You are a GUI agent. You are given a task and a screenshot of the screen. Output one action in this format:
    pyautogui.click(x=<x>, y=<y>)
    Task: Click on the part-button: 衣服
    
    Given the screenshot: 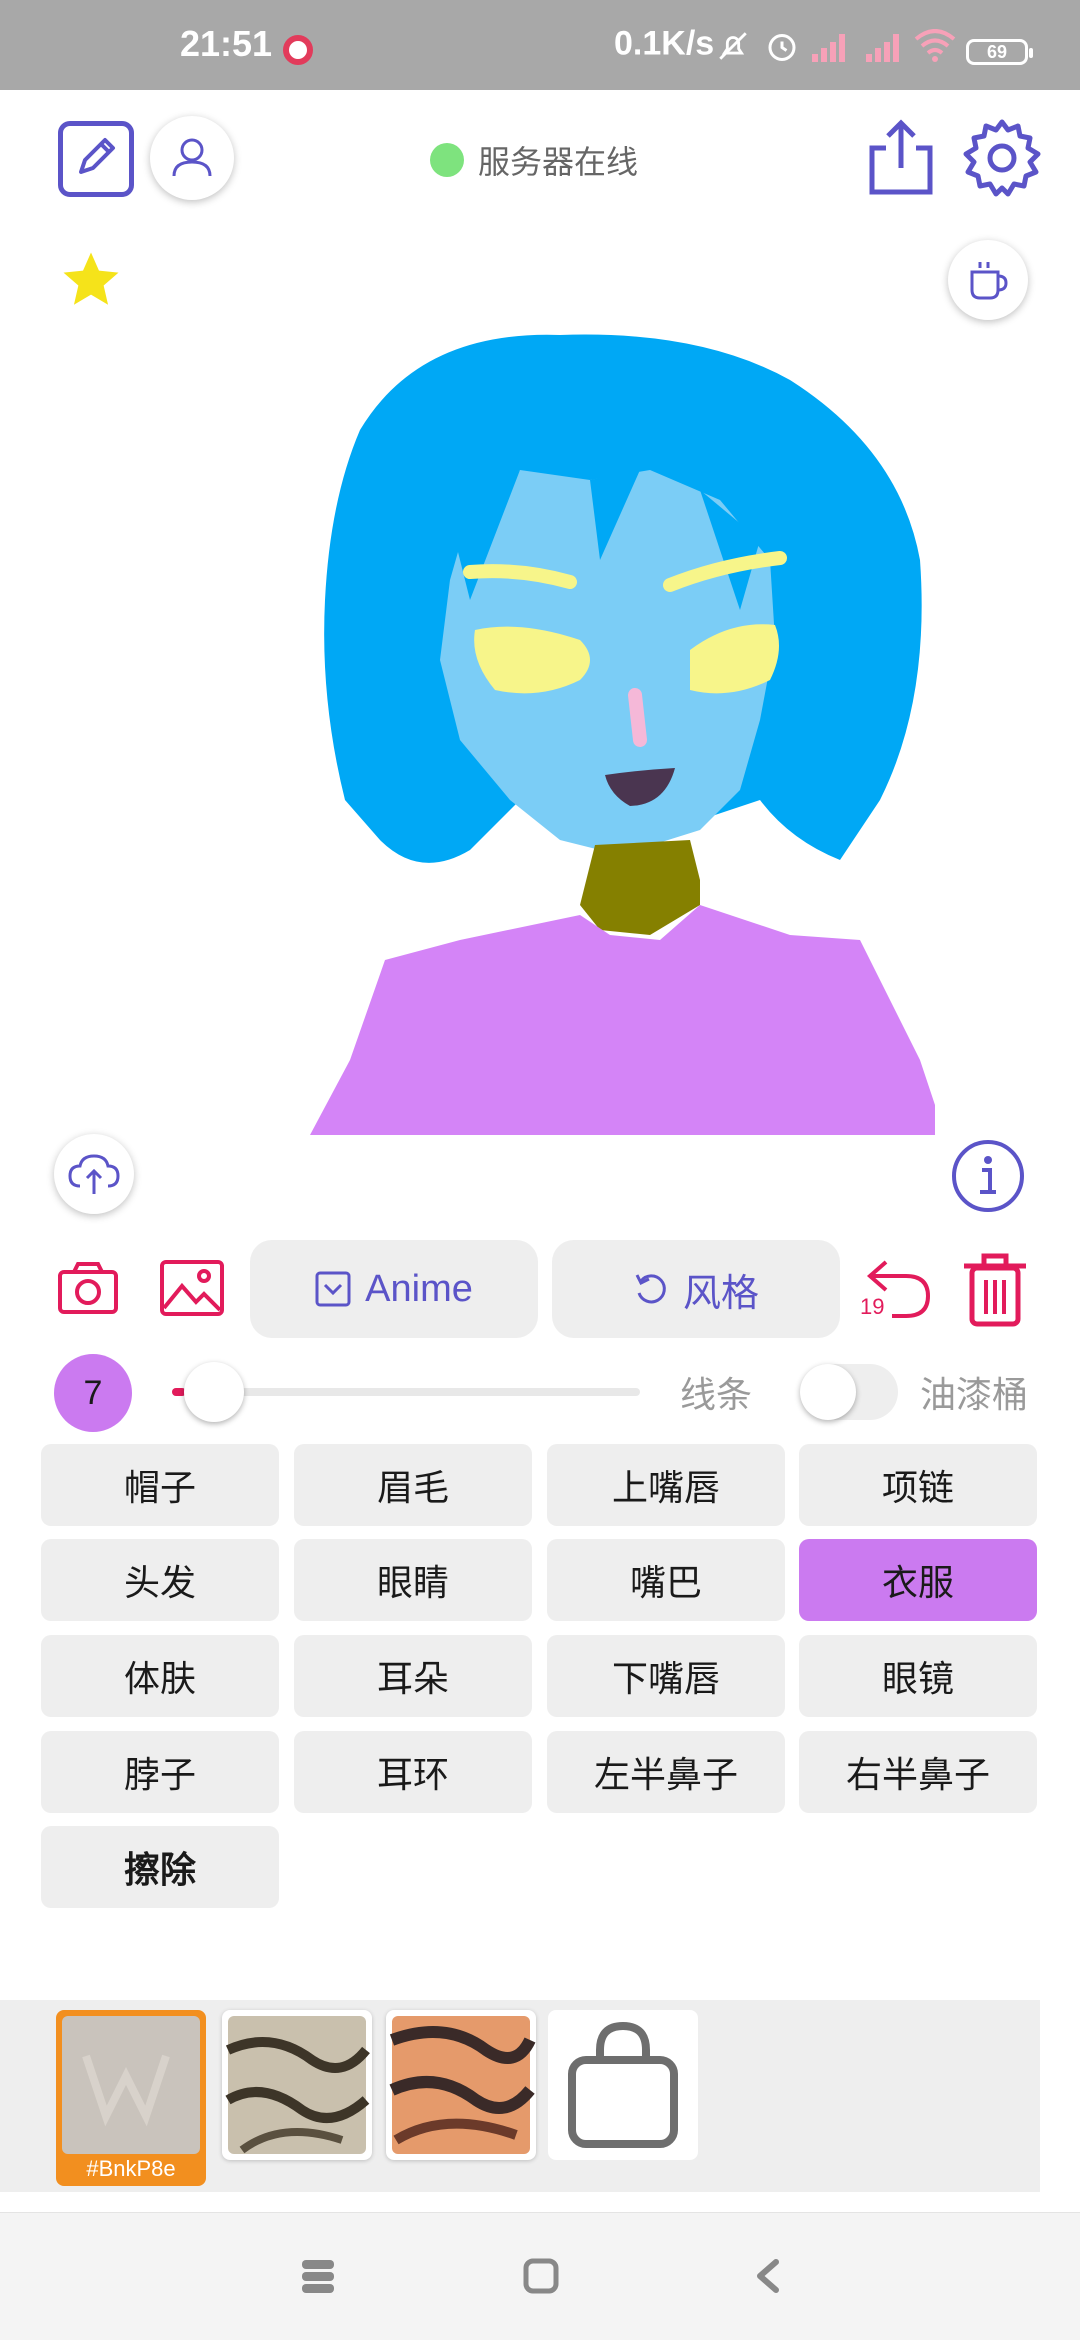 What is the action you would take?
    pyautogui.click(x=918, y=1580)
    